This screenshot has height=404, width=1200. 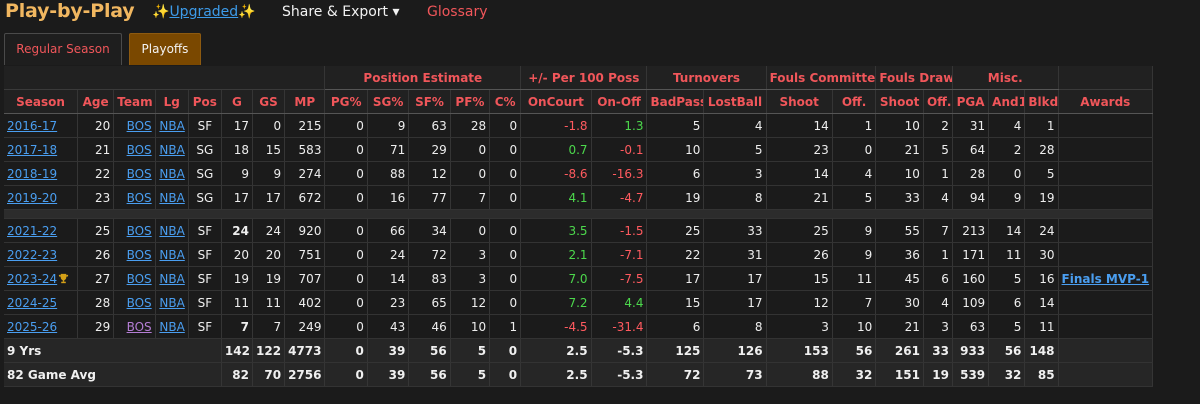 What do you see at coordinates (32, 327) in the screenshot?
I see `season-cell-value: 2025-26` at bounding box center [32, 327].